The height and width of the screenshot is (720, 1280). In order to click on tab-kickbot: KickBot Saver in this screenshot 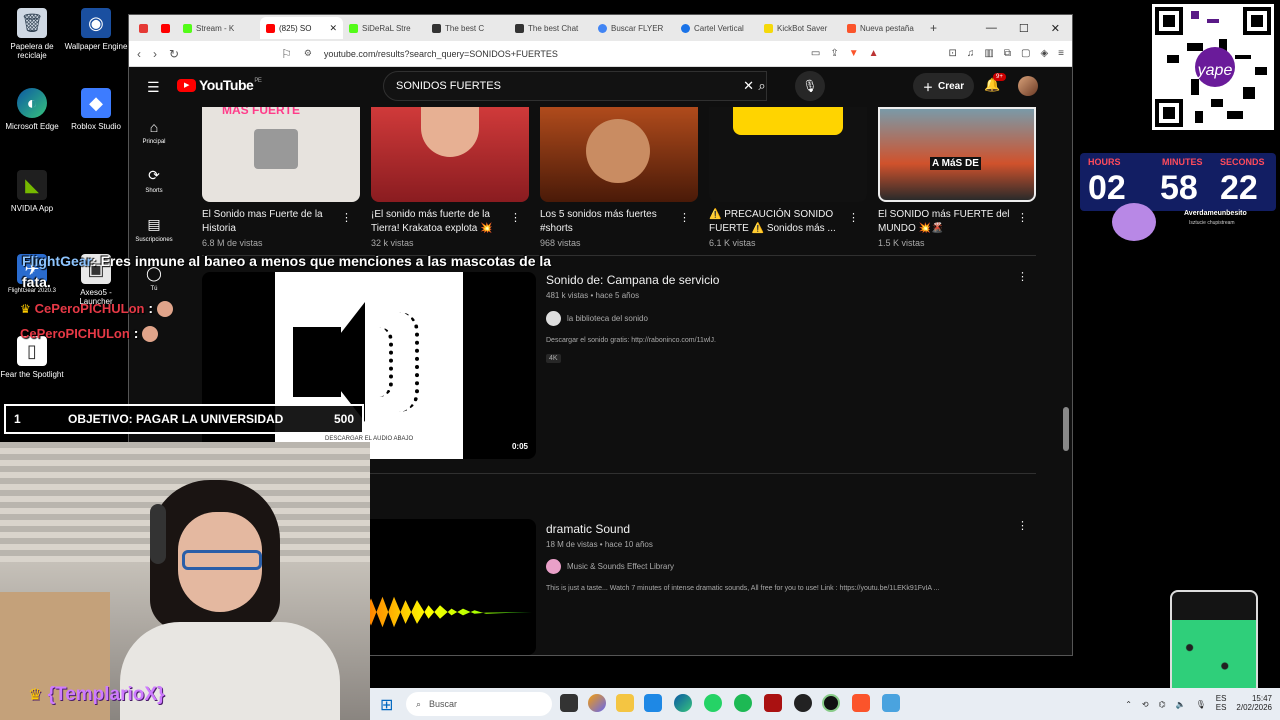, I will do `click(799, 28)`.